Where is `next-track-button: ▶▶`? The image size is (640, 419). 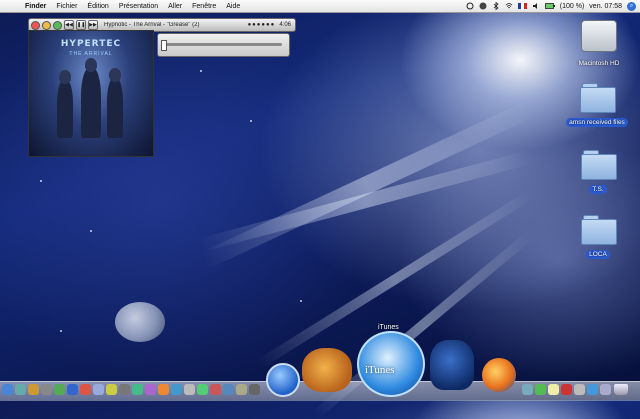
next-track-button: ▶▶ is located at coordinates (93, 25).